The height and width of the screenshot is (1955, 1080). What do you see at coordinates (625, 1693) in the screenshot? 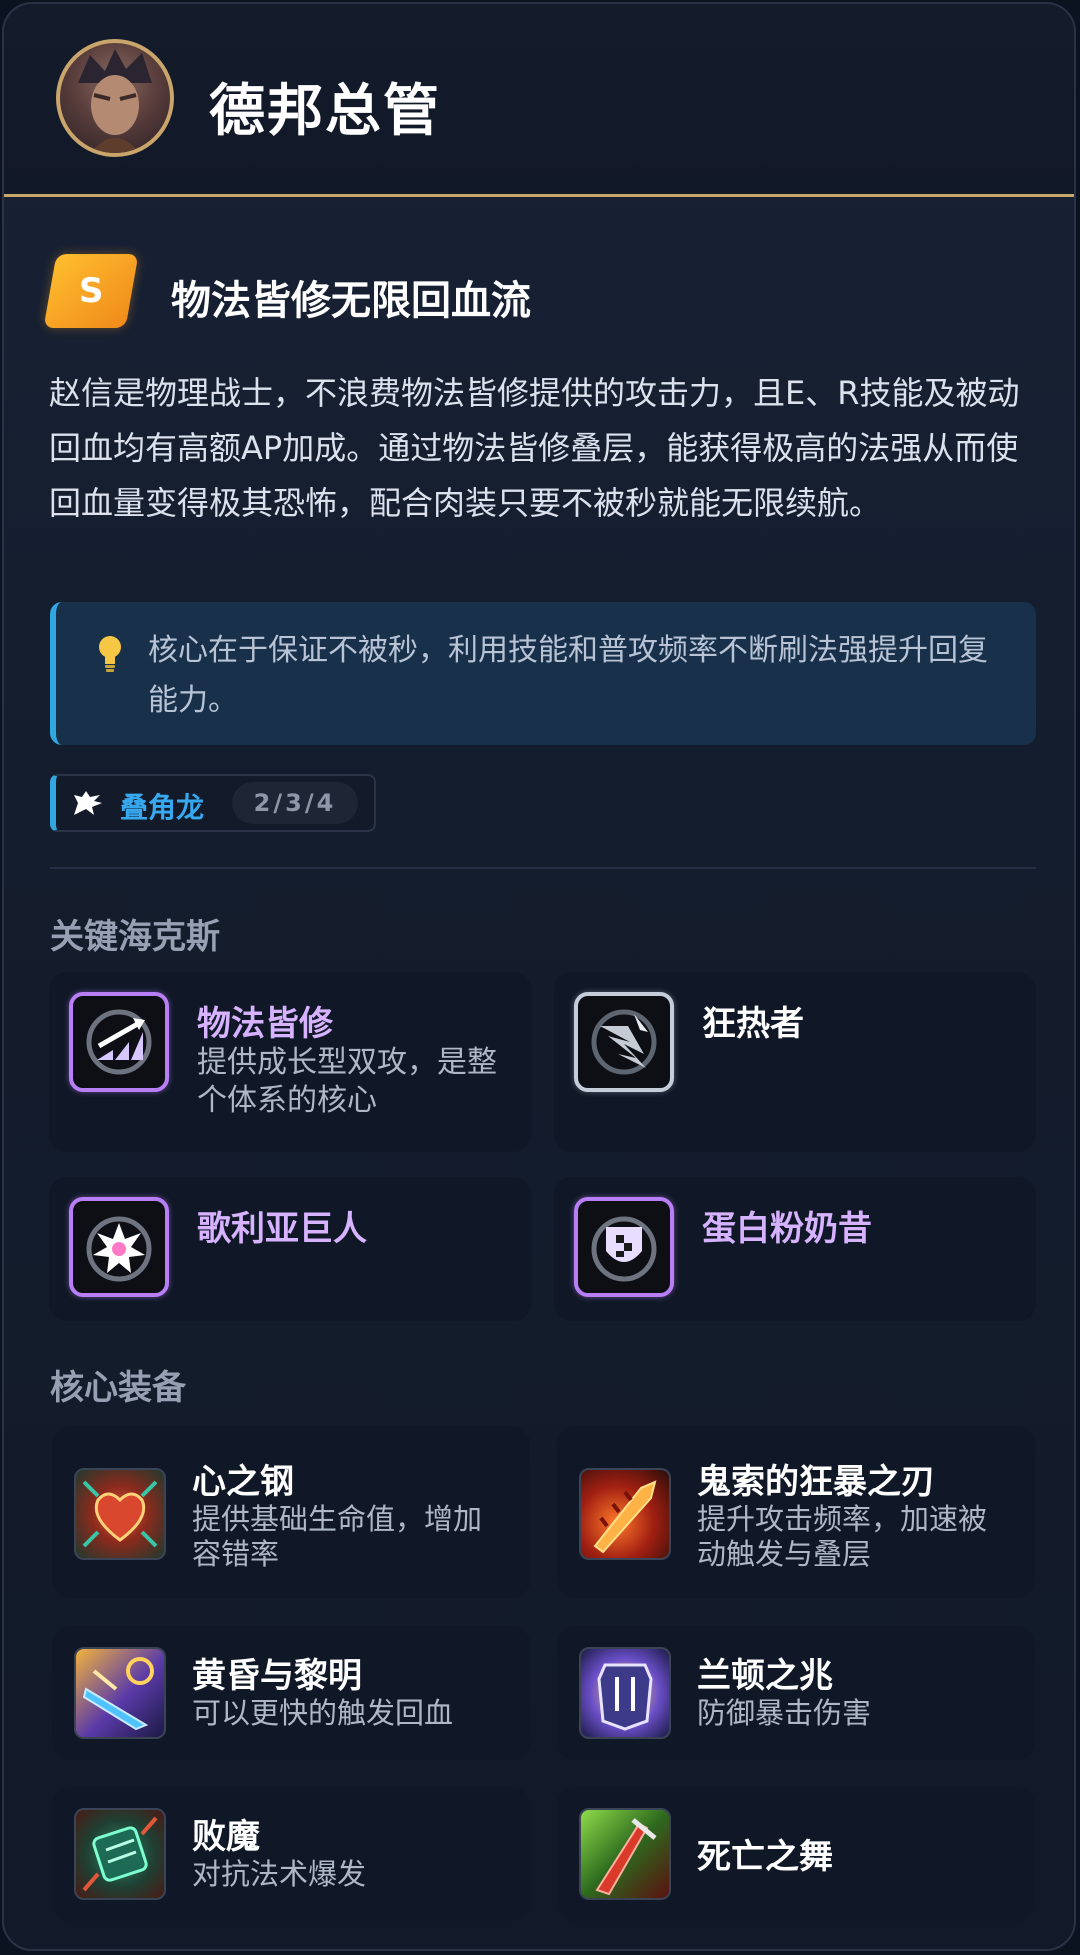
I see `randuin-icon` at bounding box center [625, 1693].